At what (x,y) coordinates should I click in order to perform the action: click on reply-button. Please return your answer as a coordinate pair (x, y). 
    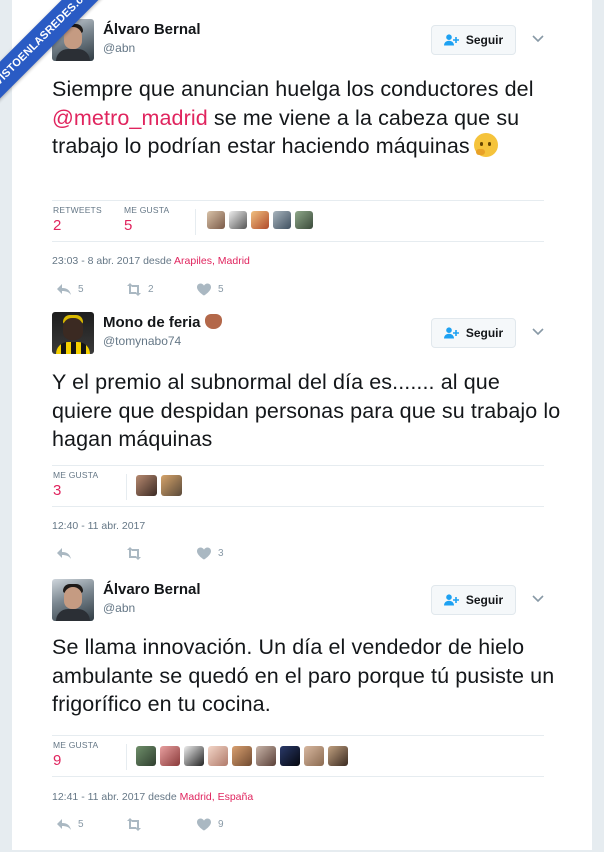
    Looking at the image, I should click on (67, 553).